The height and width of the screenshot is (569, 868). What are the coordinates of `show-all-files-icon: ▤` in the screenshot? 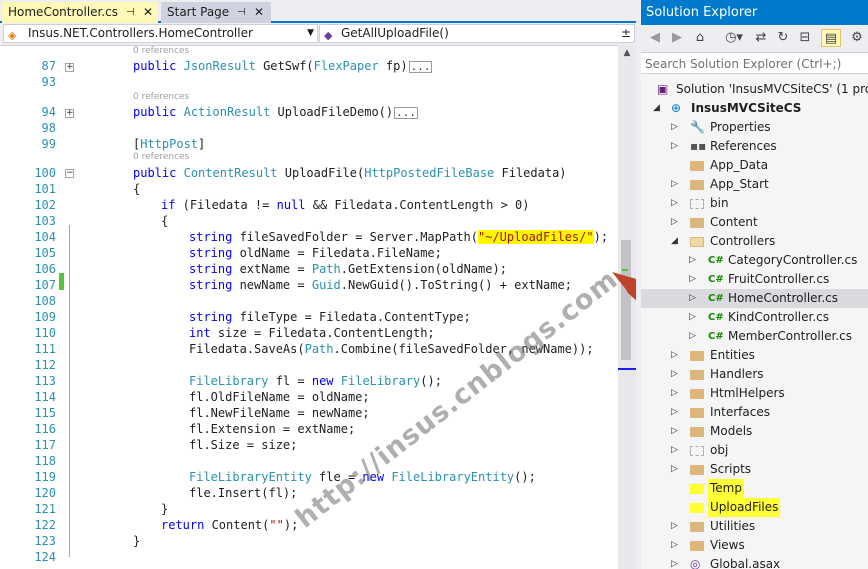 It's located at (831, 38).